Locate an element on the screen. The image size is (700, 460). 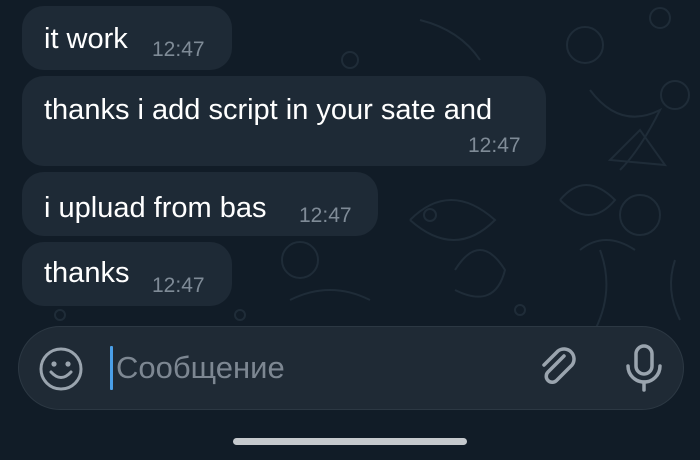
message-text: thanks i add script in your sate and is located at coordinates (268, 110).